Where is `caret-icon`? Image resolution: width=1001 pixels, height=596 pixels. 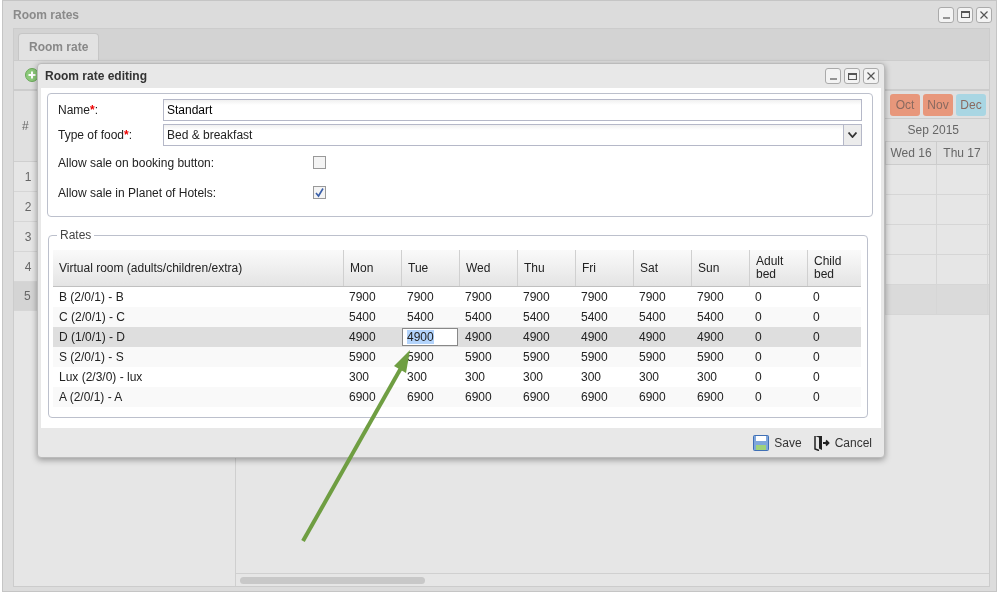 caret-icon is located at coordinates (852, 135).